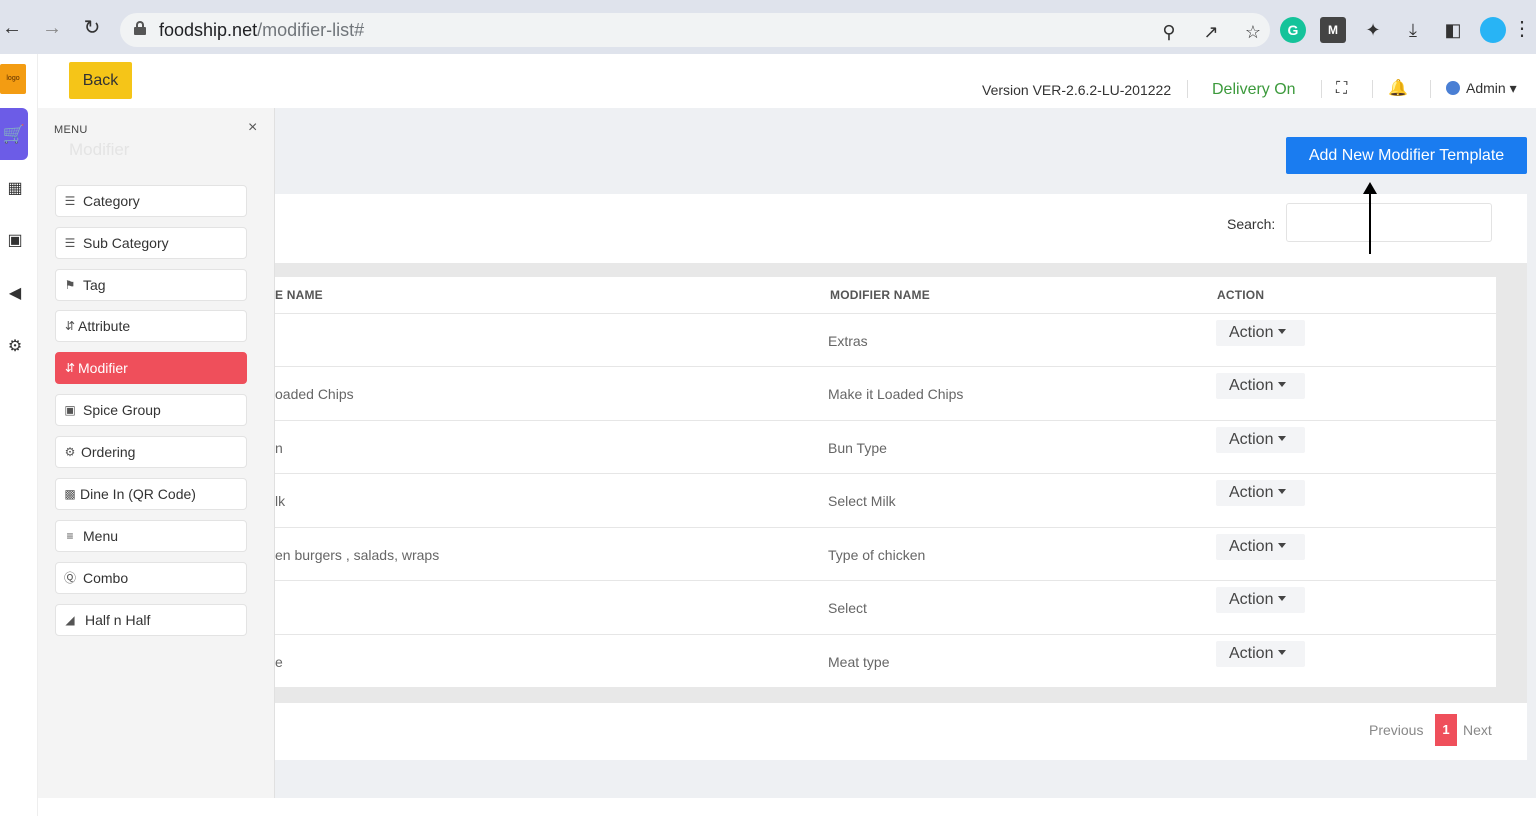  What do you see at coordinates (1446, 730) in the screenshot?
I see `pagination-page-1: 1` at bounding box center [1446, 730].